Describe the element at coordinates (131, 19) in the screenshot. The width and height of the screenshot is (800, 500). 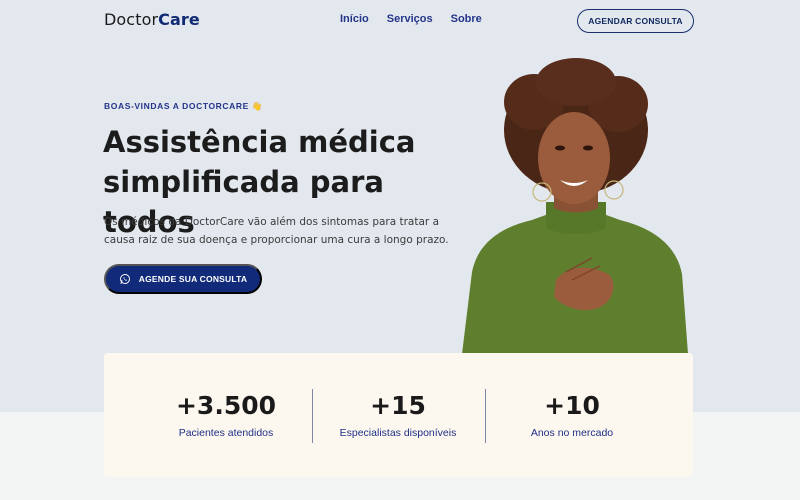
I see `logo-light: Doctor` at that location.